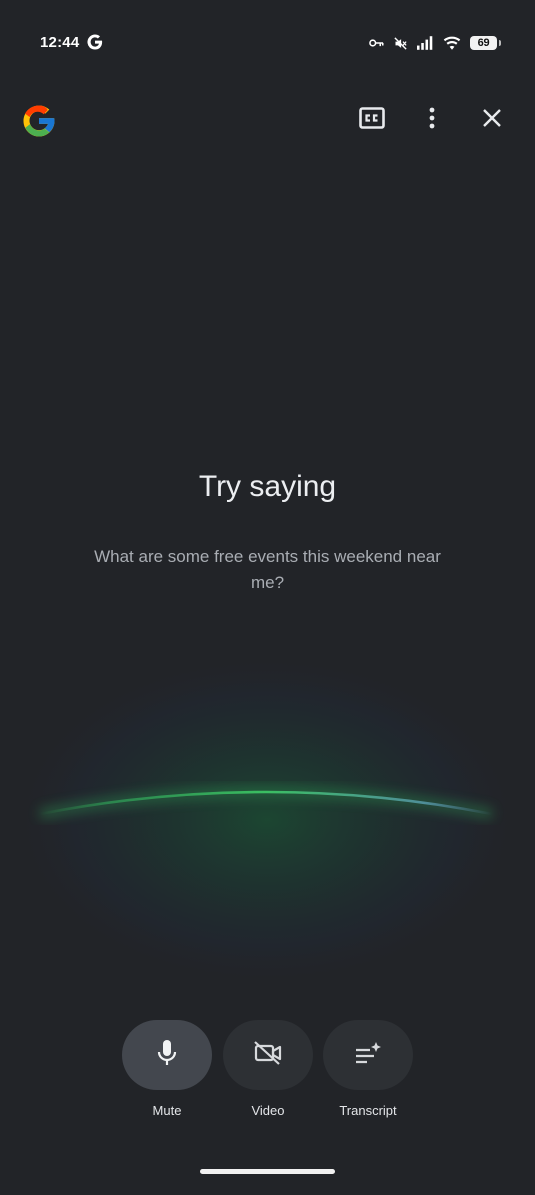 This screenshot has height=1195, width=535. Describe the element at coordinates (267, 40) in the screenshot. I see `status-bar: 12:44 69` at that location.